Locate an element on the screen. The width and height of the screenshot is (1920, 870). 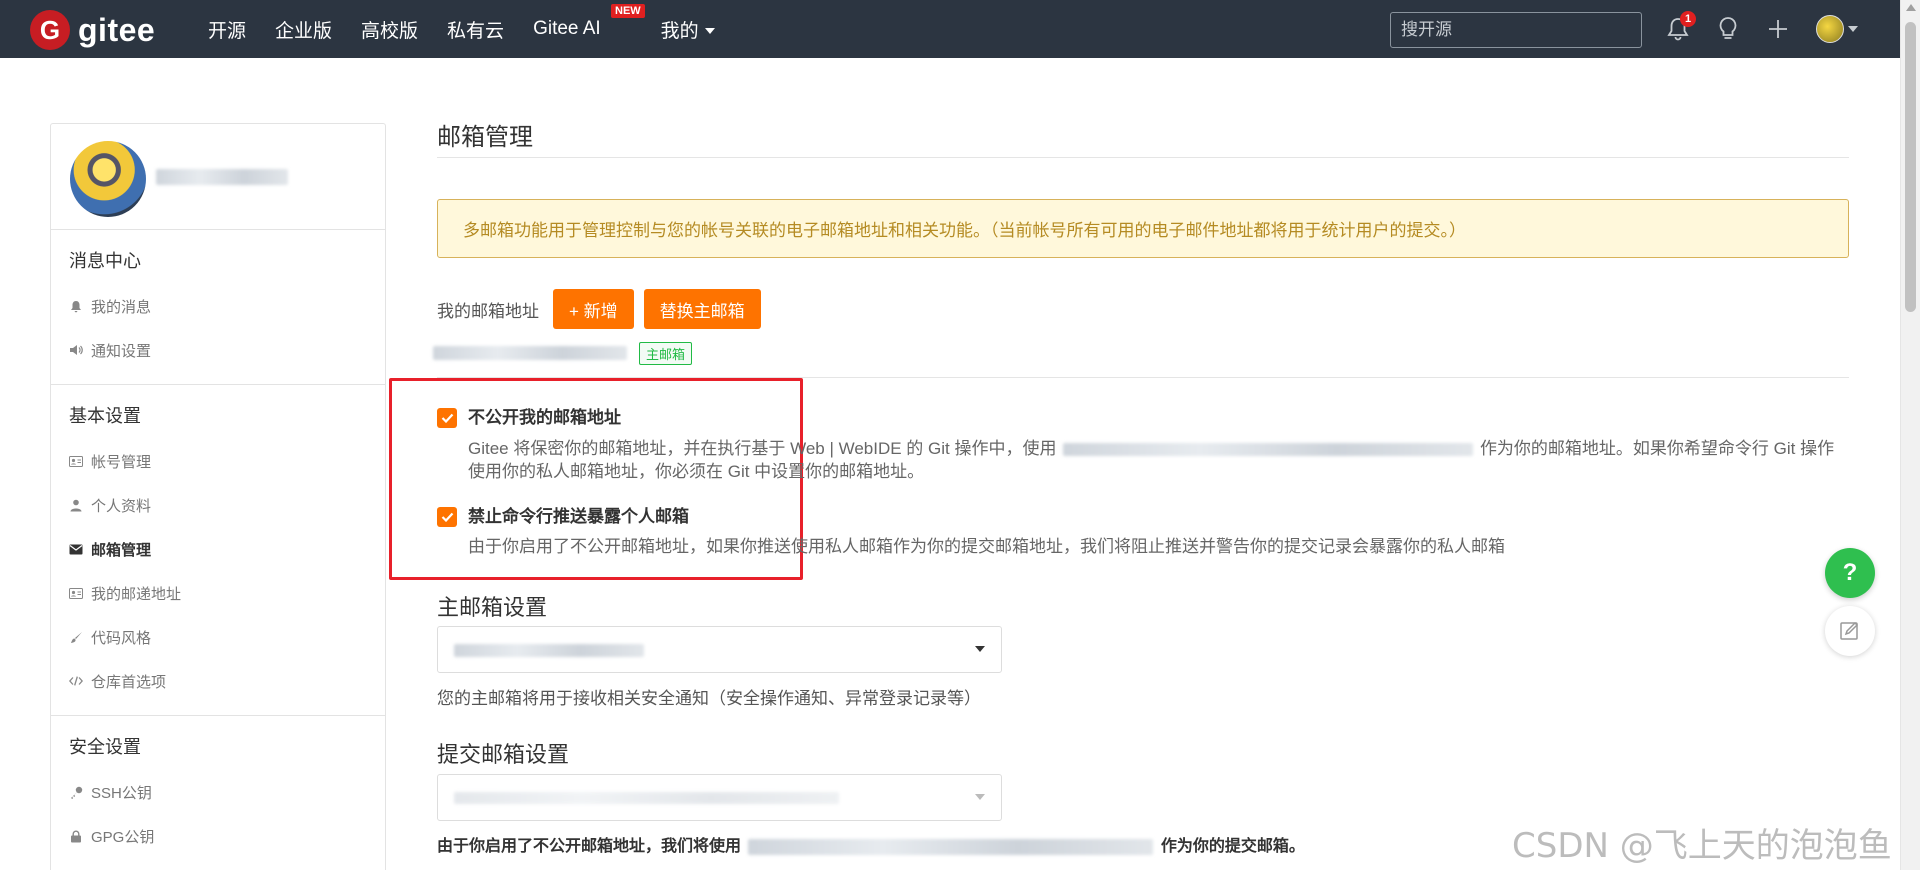
sidebar-item-account: 帐号管理 is located at coordinates (218, 461).